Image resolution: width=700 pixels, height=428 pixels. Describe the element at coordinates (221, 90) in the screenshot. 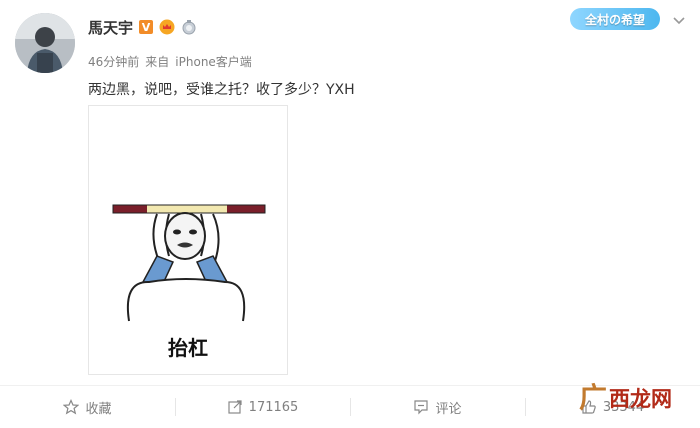

I see `post-text: 两边黑，说吧，受谁之托？收了多少？YXH` at that location.